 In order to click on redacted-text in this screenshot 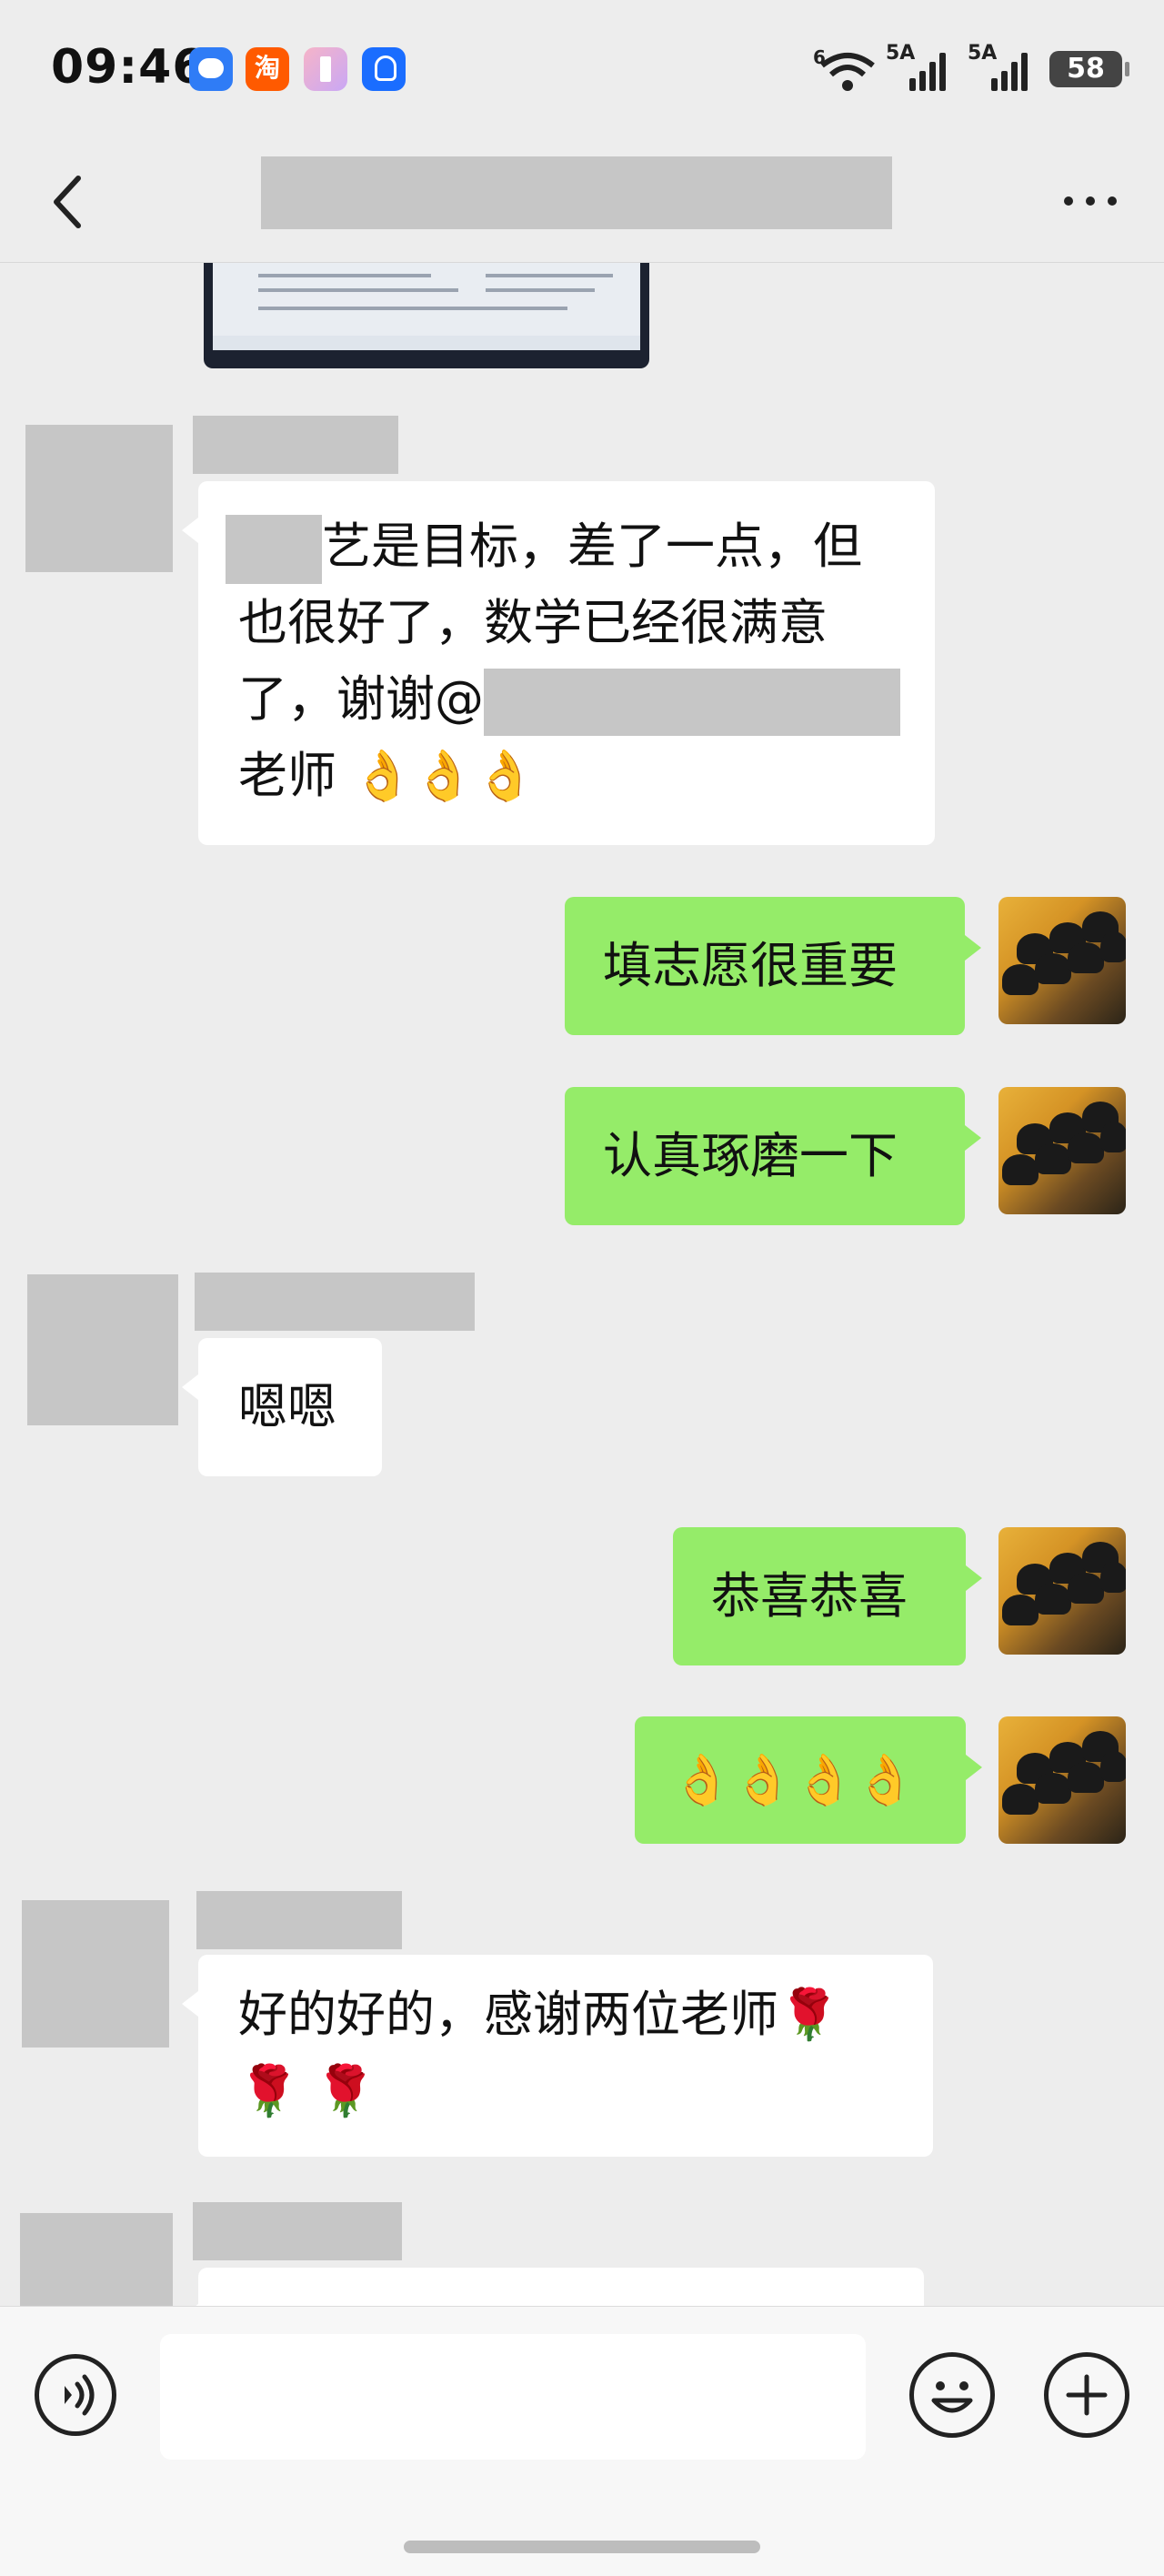, I will do `click(274, 550)`.